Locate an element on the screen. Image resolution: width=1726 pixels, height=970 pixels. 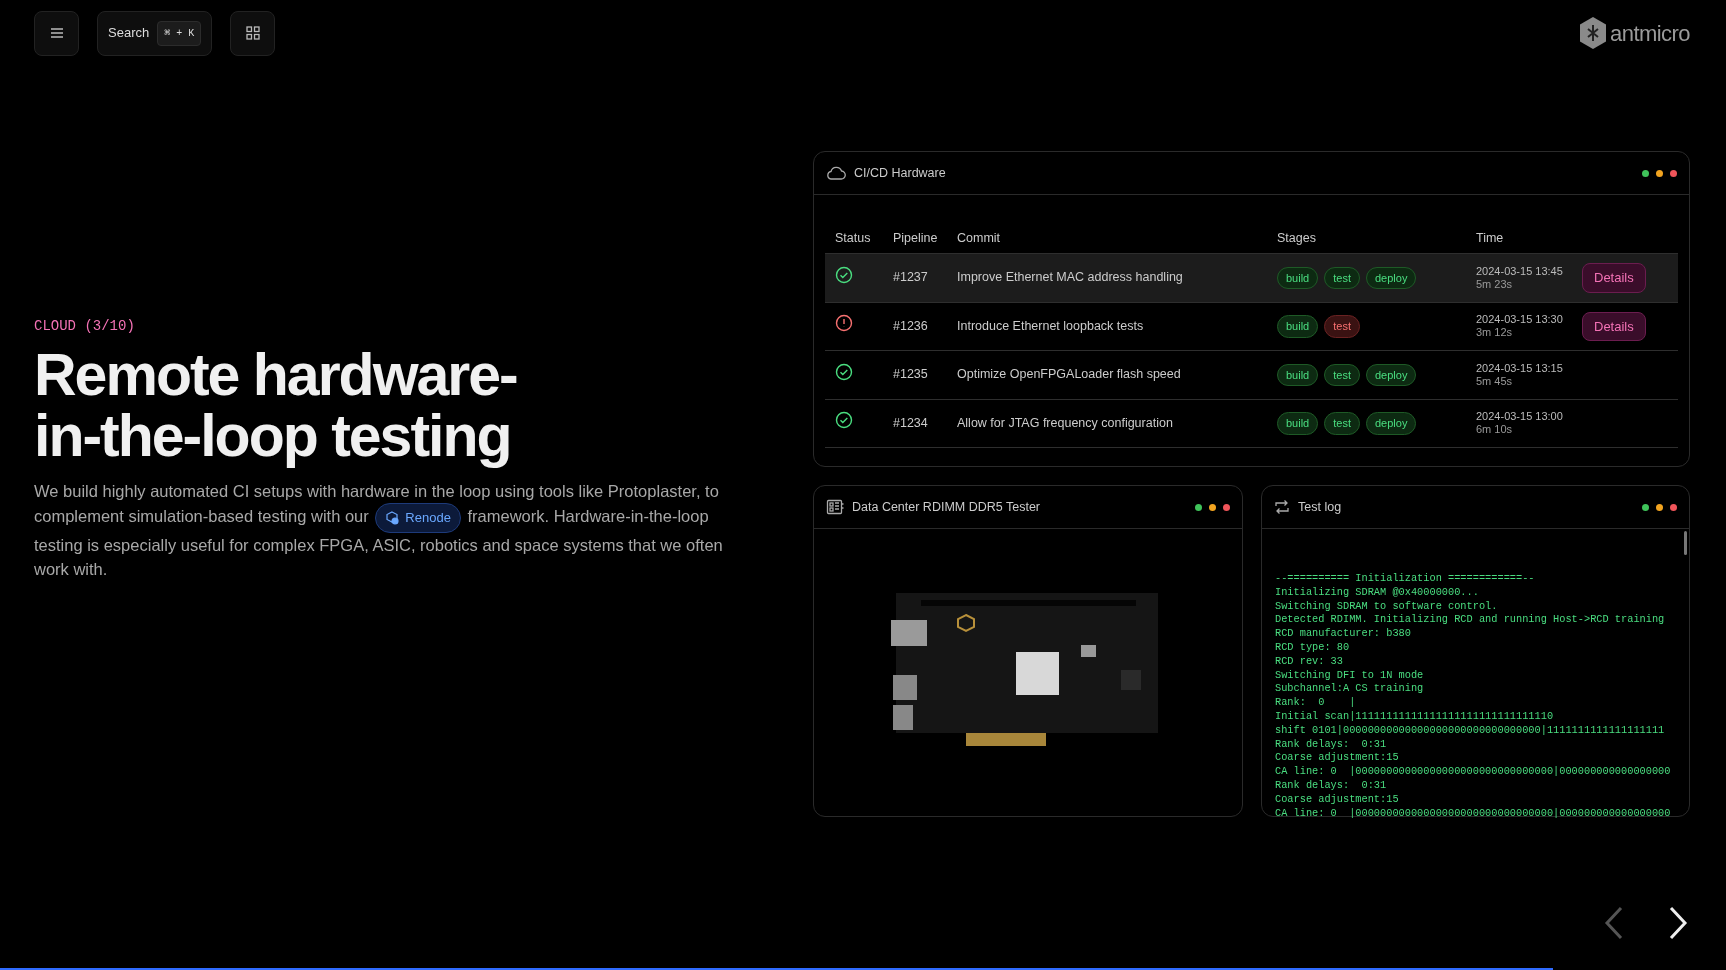
log-line: RCD manufacturer: b380 is located at coordinates (1343, 634).